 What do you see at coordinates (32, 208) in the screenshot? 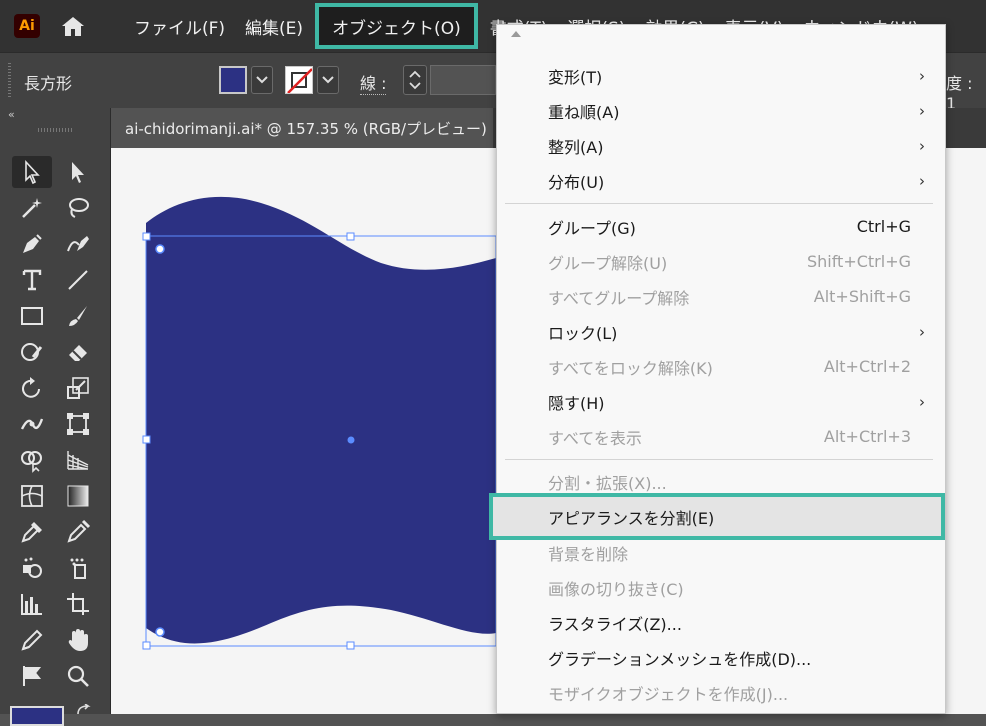
I see `magic-wand-tool-icon` at bounding box center [32, 208].